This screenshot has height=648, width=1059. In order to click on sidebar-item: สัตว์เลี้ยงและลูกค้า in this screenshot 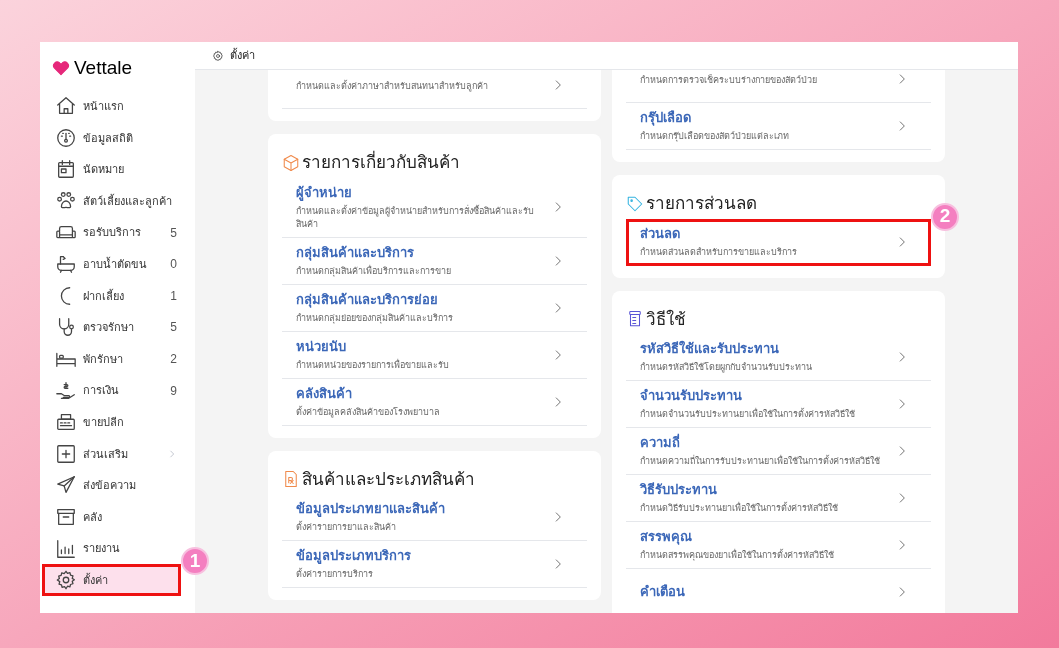, I will do `click(111, 201)`.